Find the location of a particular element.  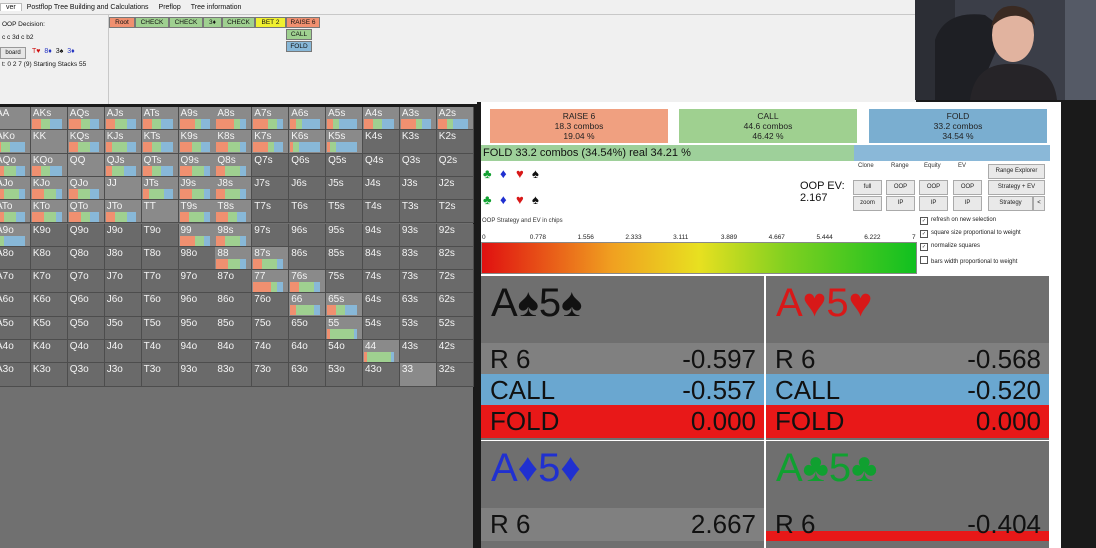

range-cell: 75o is located at coordinates (271, 328).